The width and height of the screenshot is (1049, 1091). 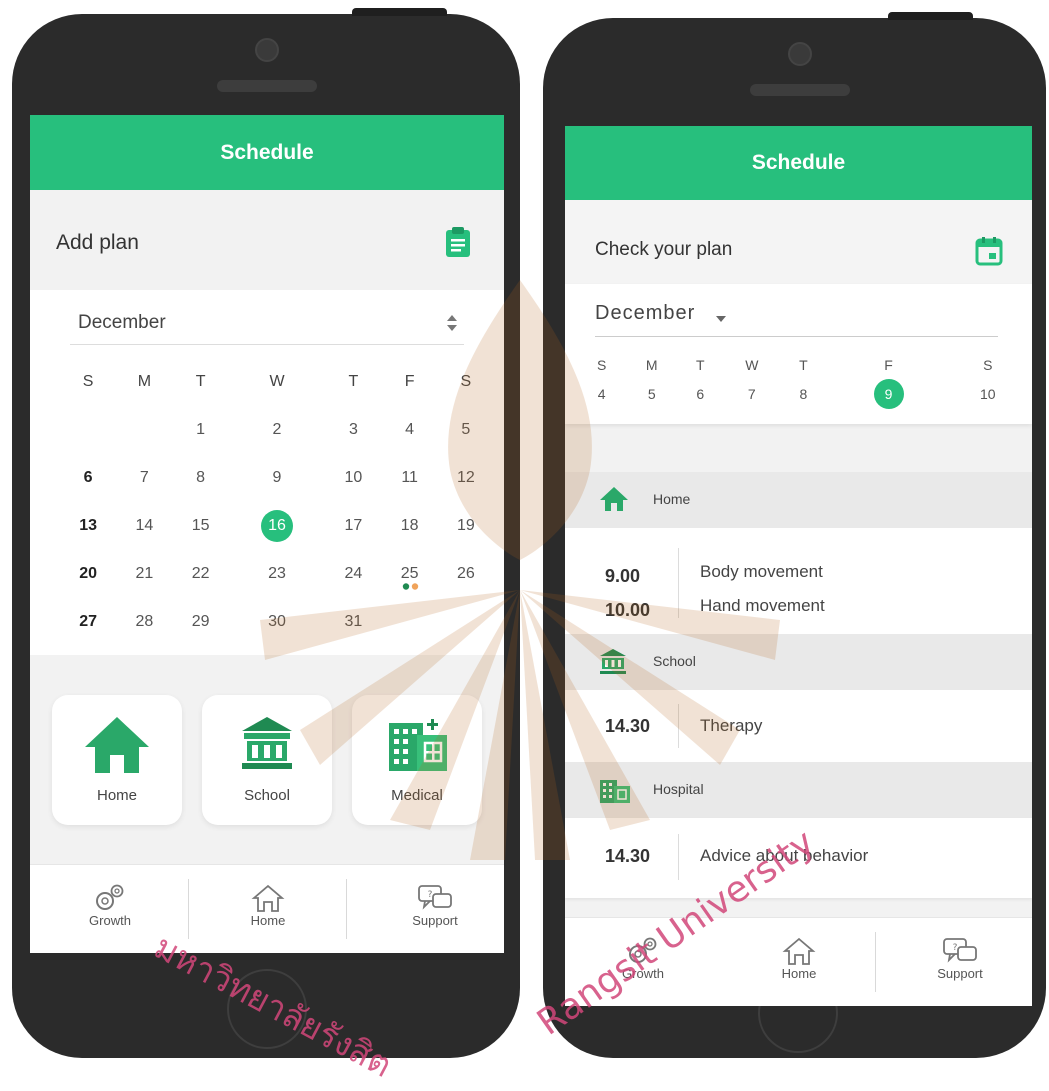 I want to click on event-dots, so click(x=411, y=586).